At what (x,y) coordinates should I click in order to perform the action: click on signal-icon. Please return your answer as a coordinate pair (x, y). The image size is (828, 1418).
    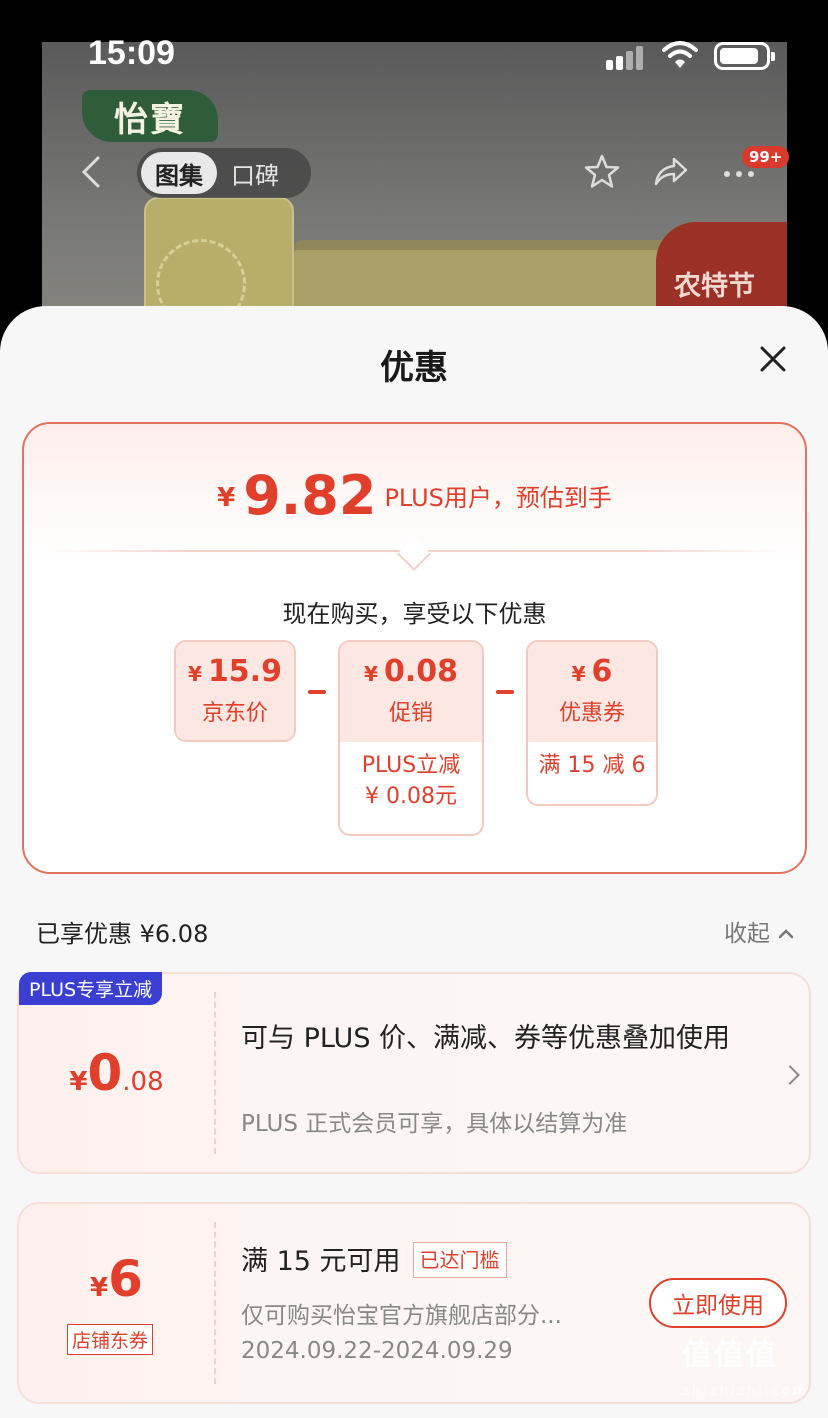
    Looking at the image, I should click on (628, 58).